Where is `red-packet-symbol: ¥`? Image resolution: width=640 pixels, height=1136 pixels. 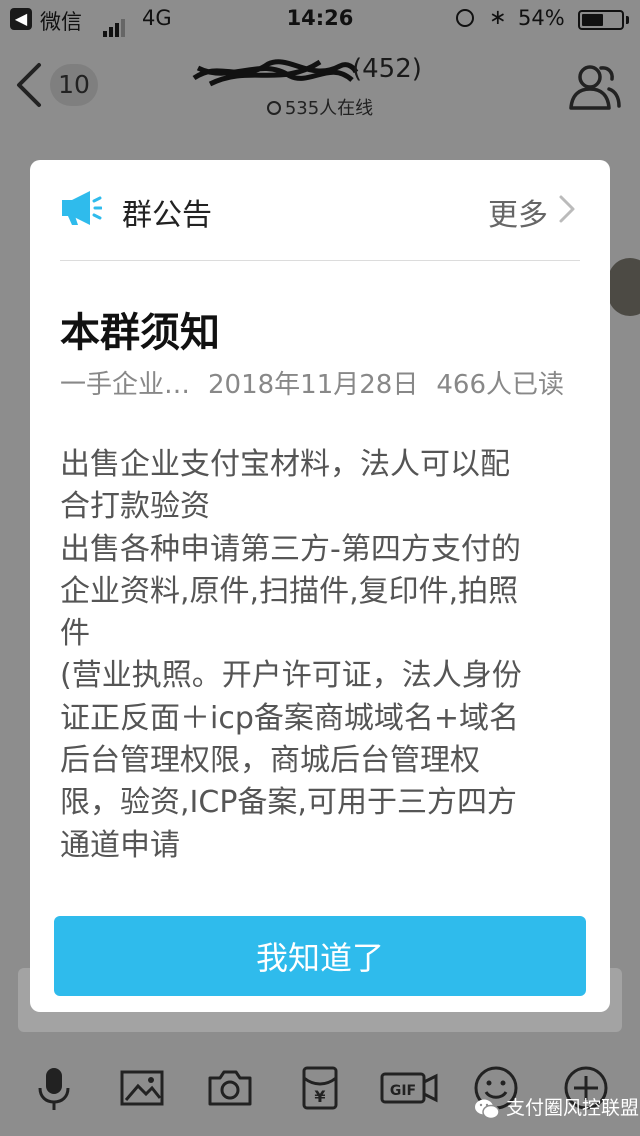 red-packet-symbol: ¥ is located at coordinates (319, 1096).